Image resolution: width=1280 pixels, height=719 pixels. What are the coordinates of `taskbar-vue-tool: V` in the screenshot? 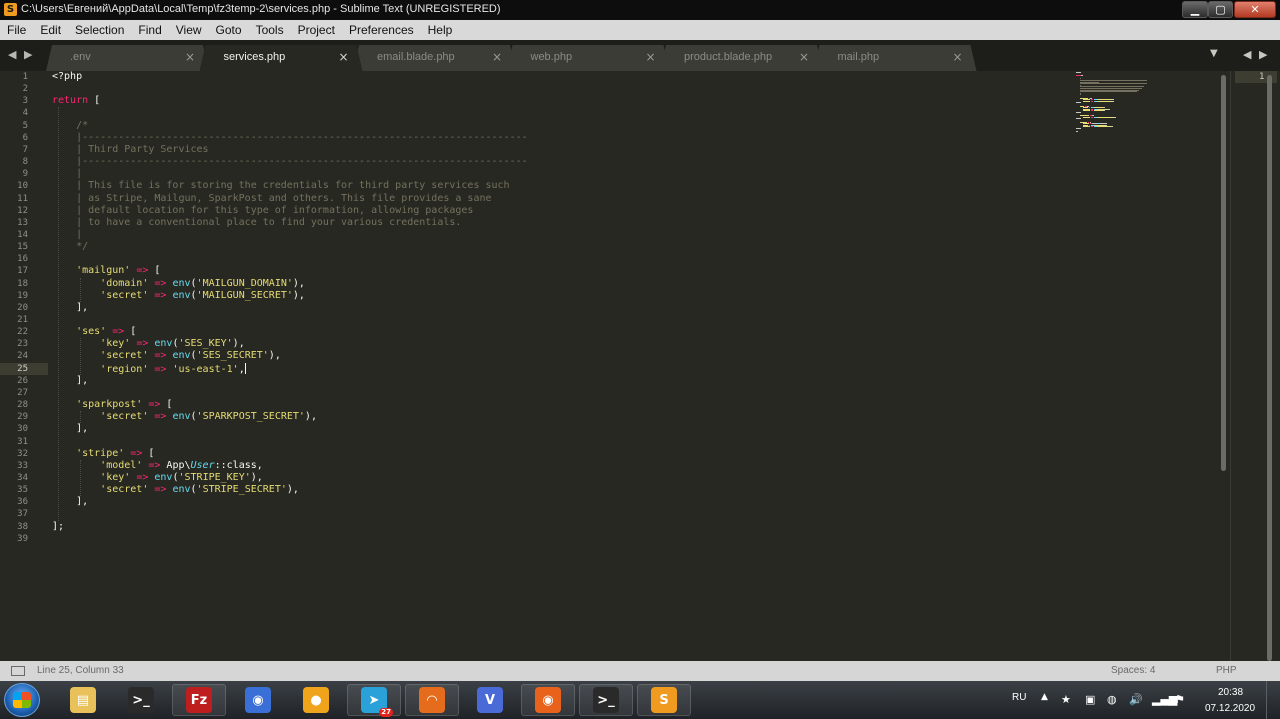 It's located at (490, 700).